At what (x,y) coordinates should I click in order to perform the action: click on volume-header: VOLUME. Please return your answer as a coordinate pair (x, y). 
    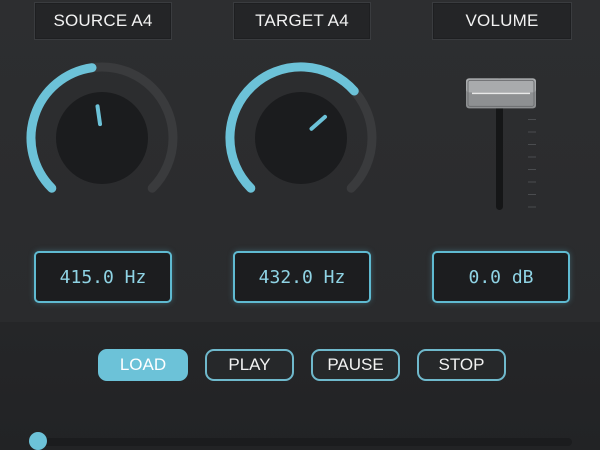
    Looking at the image, I should click on (502, 21).